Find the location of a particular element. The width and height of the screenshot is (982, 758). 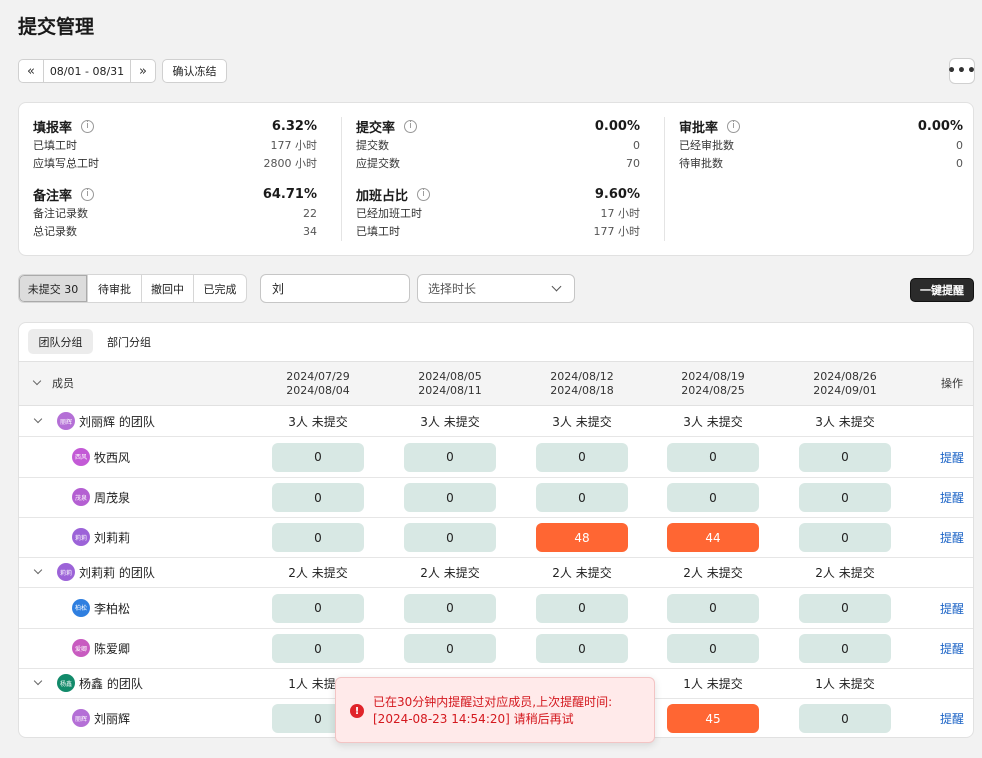

stat-note-rate: 备注率 i 64.71% 备注记录数 22 总记录数 34 is located at coordinates (175, 212).